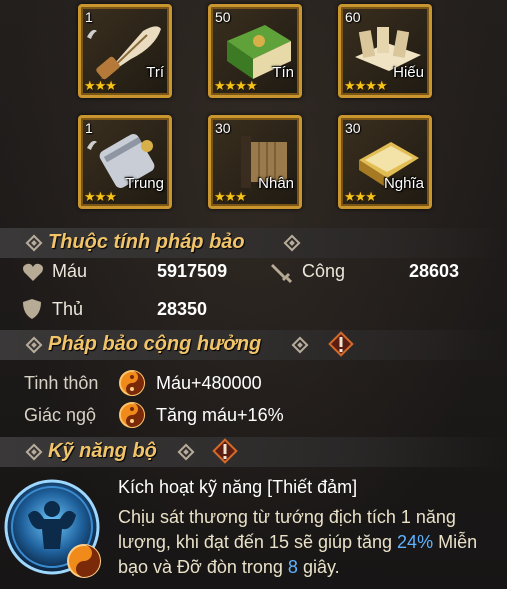 The height and width of the screenshot is (589, 507). I want to click on treasure-name: Tín, so click(283, 72).